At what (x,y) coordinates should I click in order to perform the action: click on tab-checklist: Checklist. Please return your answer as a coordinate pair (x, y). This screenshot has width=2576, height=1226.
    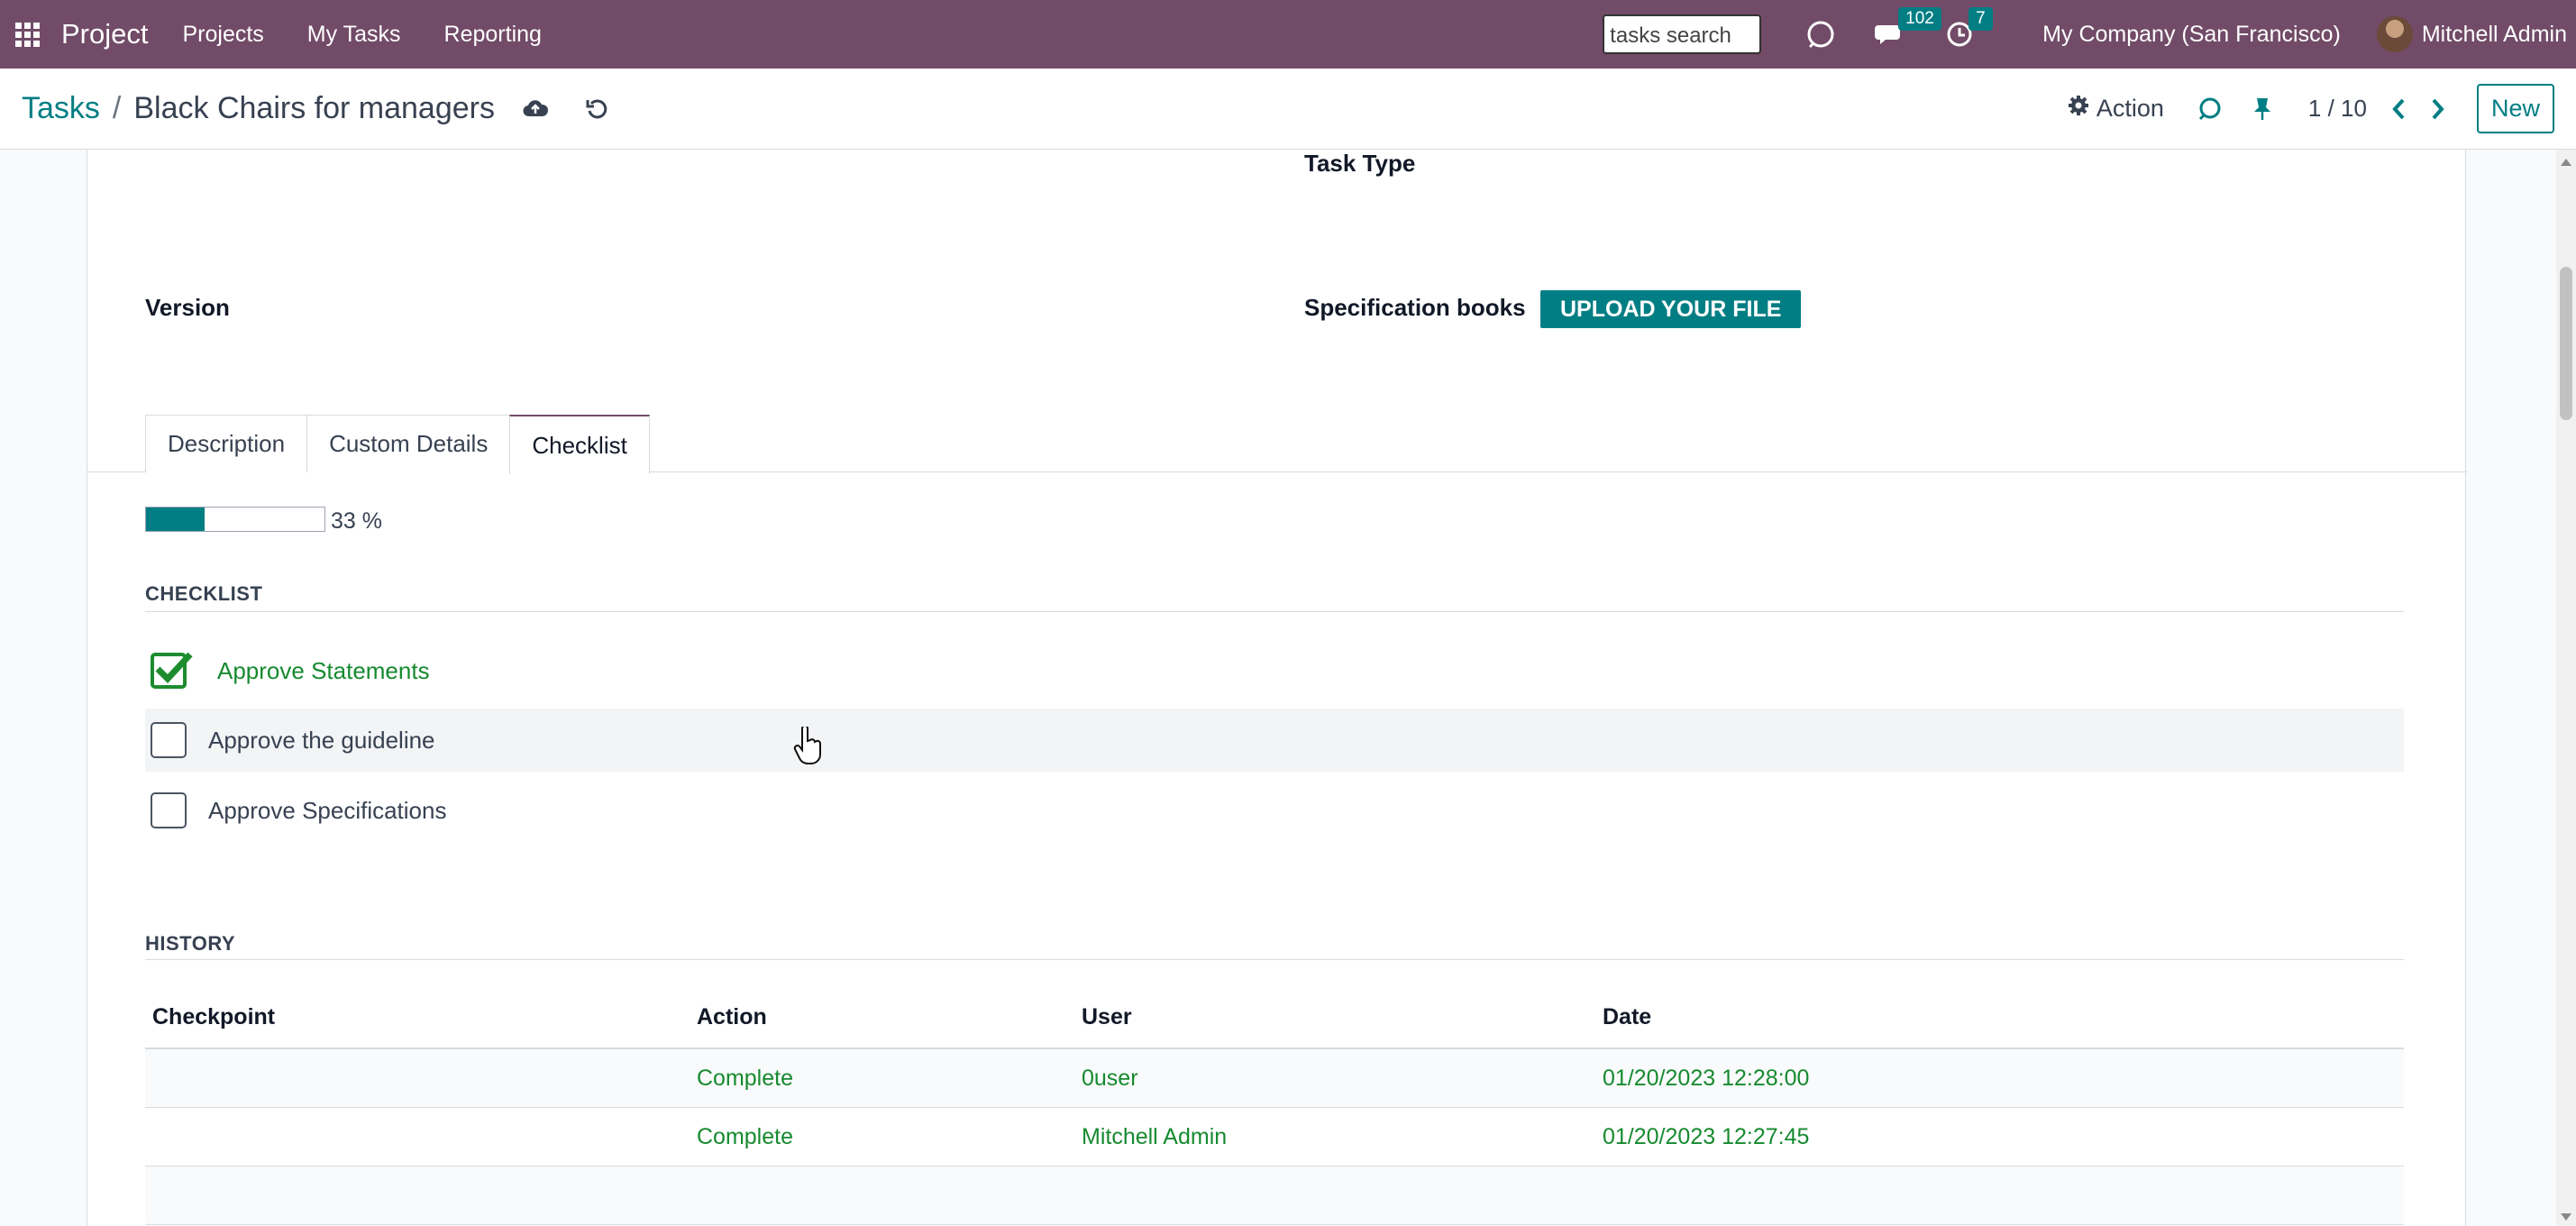
    Looking at the image, I should click on (579, 444).